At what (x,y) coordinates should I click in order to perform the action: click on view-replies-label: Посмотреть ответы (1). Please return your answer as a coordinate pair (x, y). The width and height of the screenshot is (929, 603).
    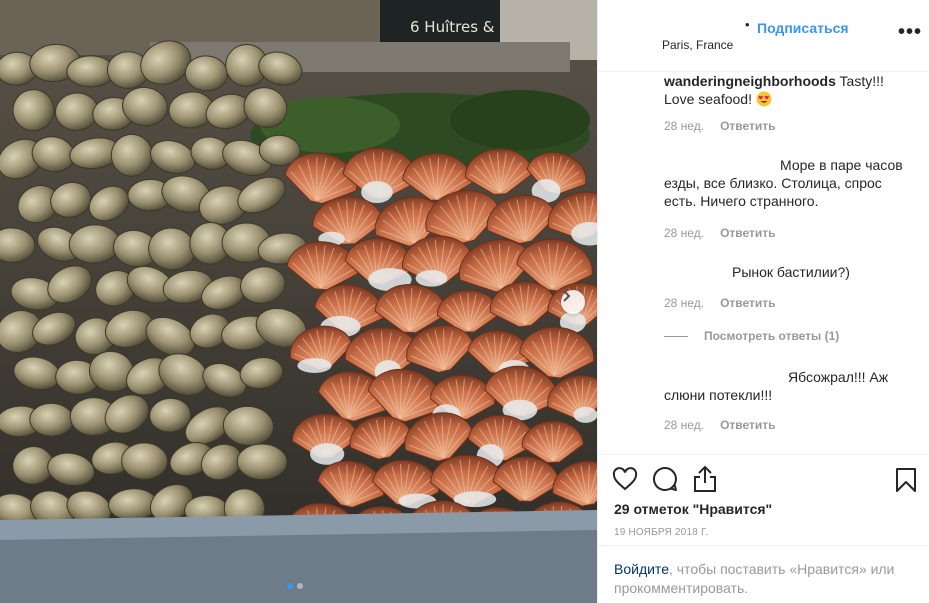
    Looking at the image, I should click on (772, 336).